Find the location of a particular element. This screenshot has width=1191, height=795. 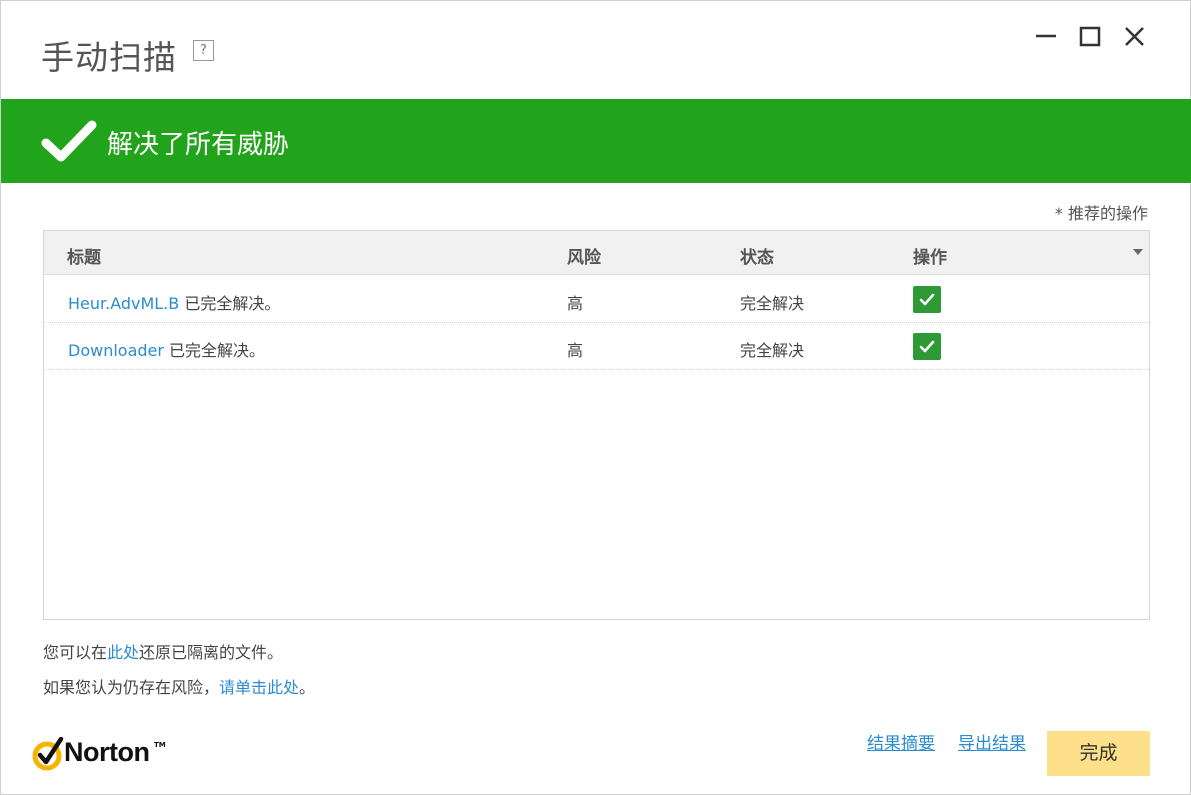

close-button is located at coordinates (1135, 37).